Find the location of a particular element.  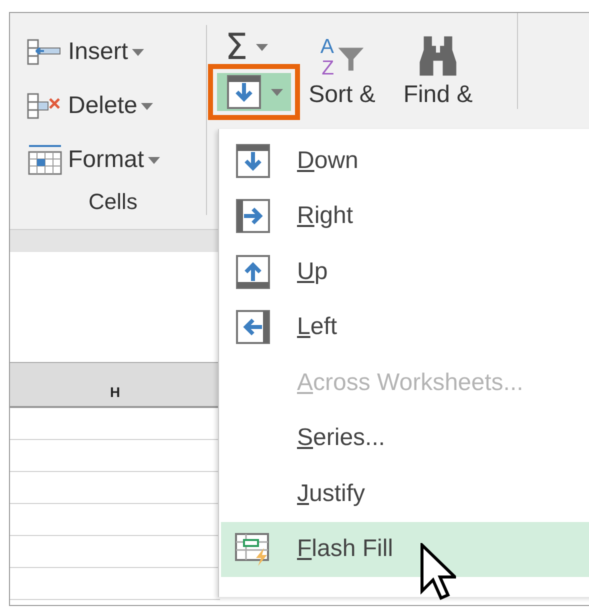

delete-cells-button: Delete is located at coordinates (113, 106).